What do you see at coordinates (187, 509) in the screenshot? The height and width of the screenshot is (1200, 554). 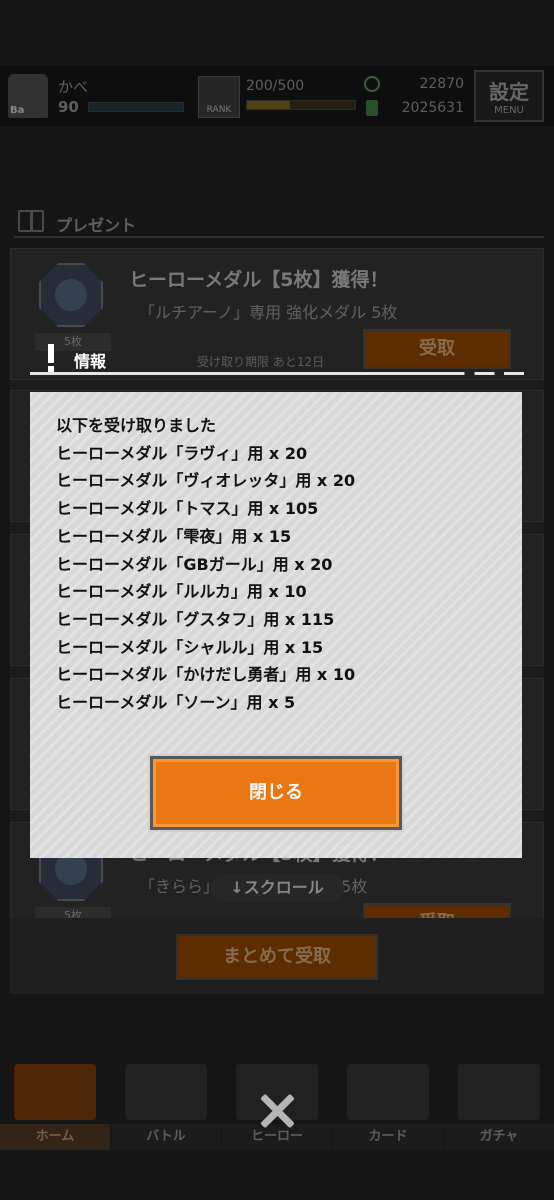 I see `message-line: ヒーローメダル「トマス」用 x 105` at bounding box center [187, 509].